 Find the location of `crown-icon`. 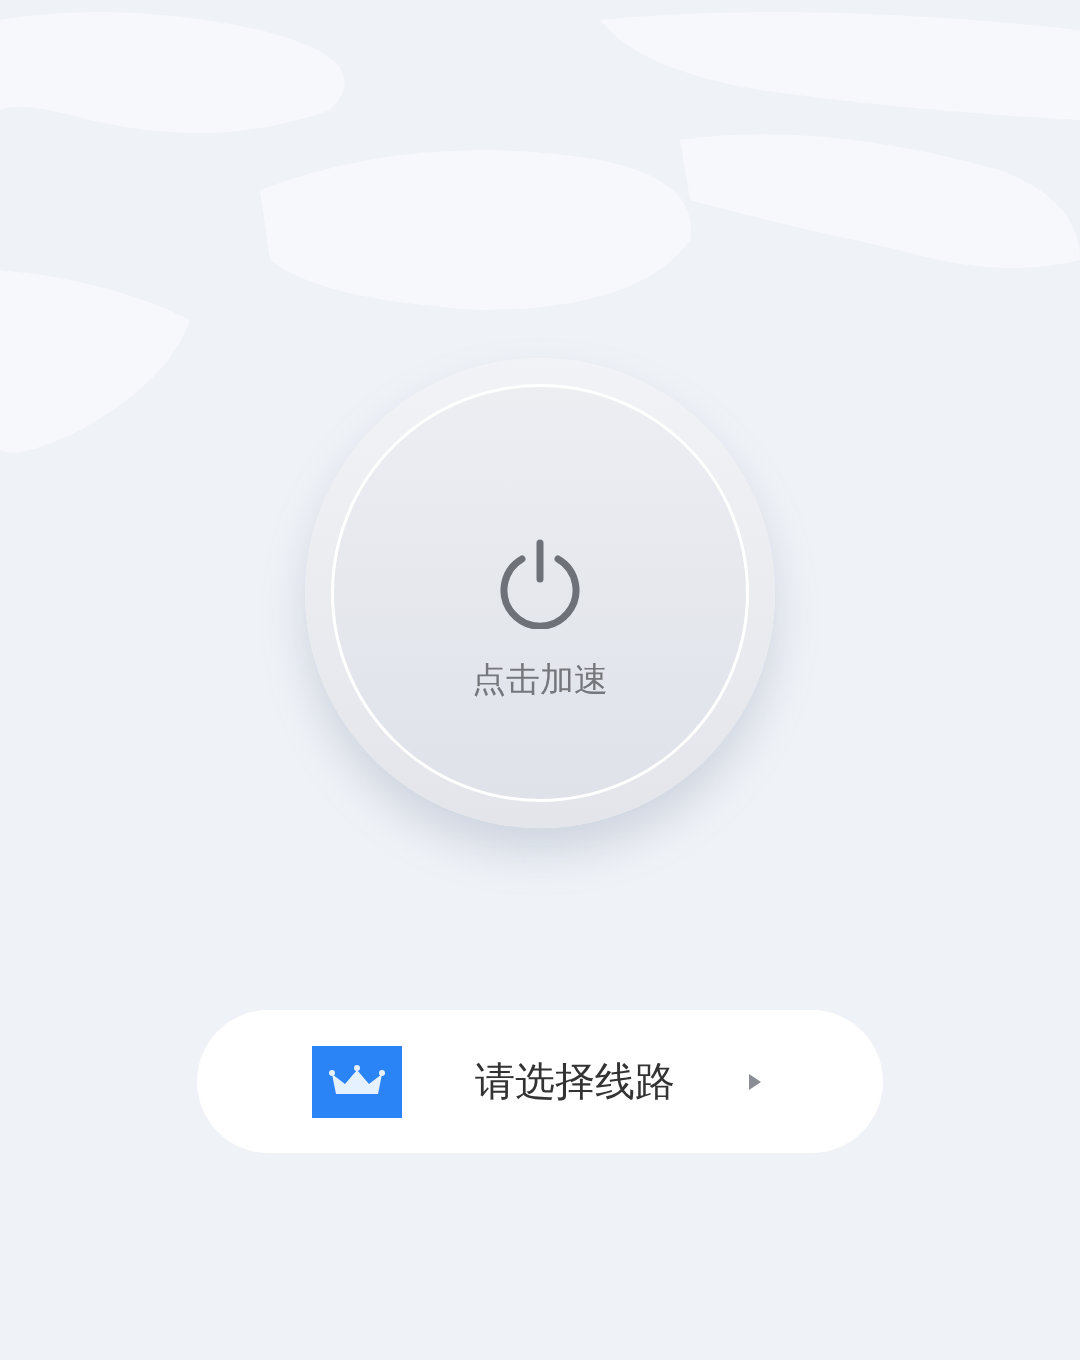

crown-icon is located at coordinates (357, 1081).